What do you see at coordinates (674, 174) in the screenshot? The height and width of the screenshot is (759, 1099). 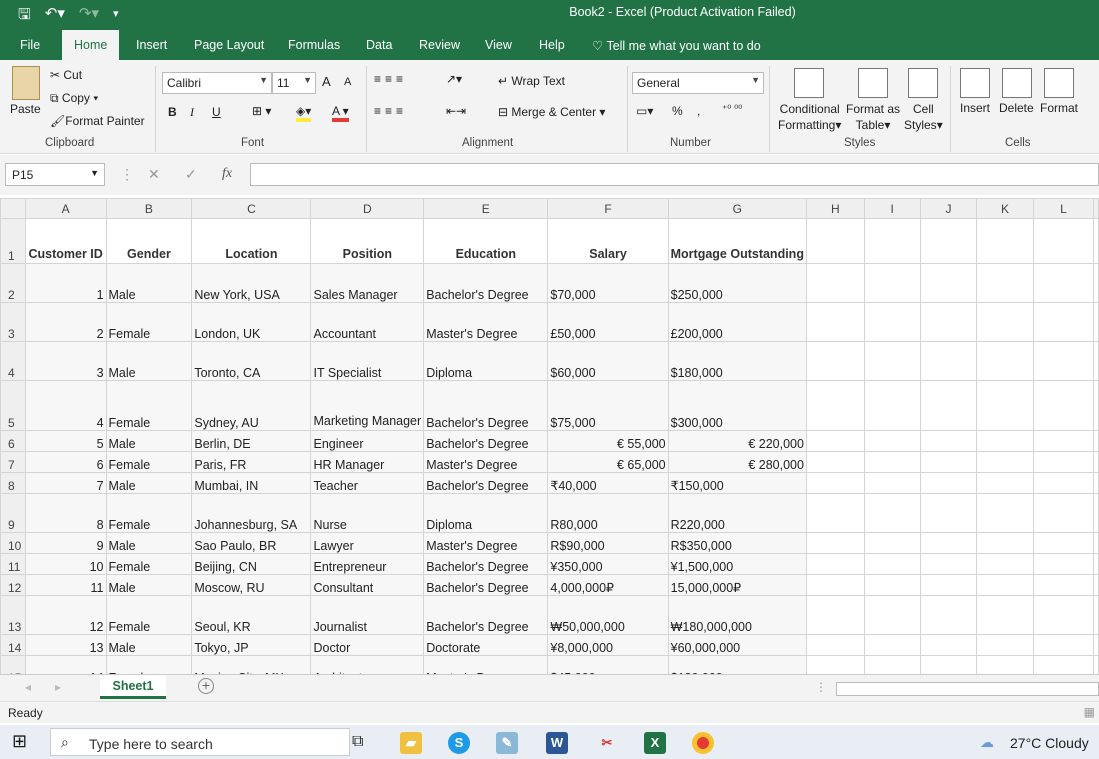 I see `formula-input` at bounding box center [674, 174].